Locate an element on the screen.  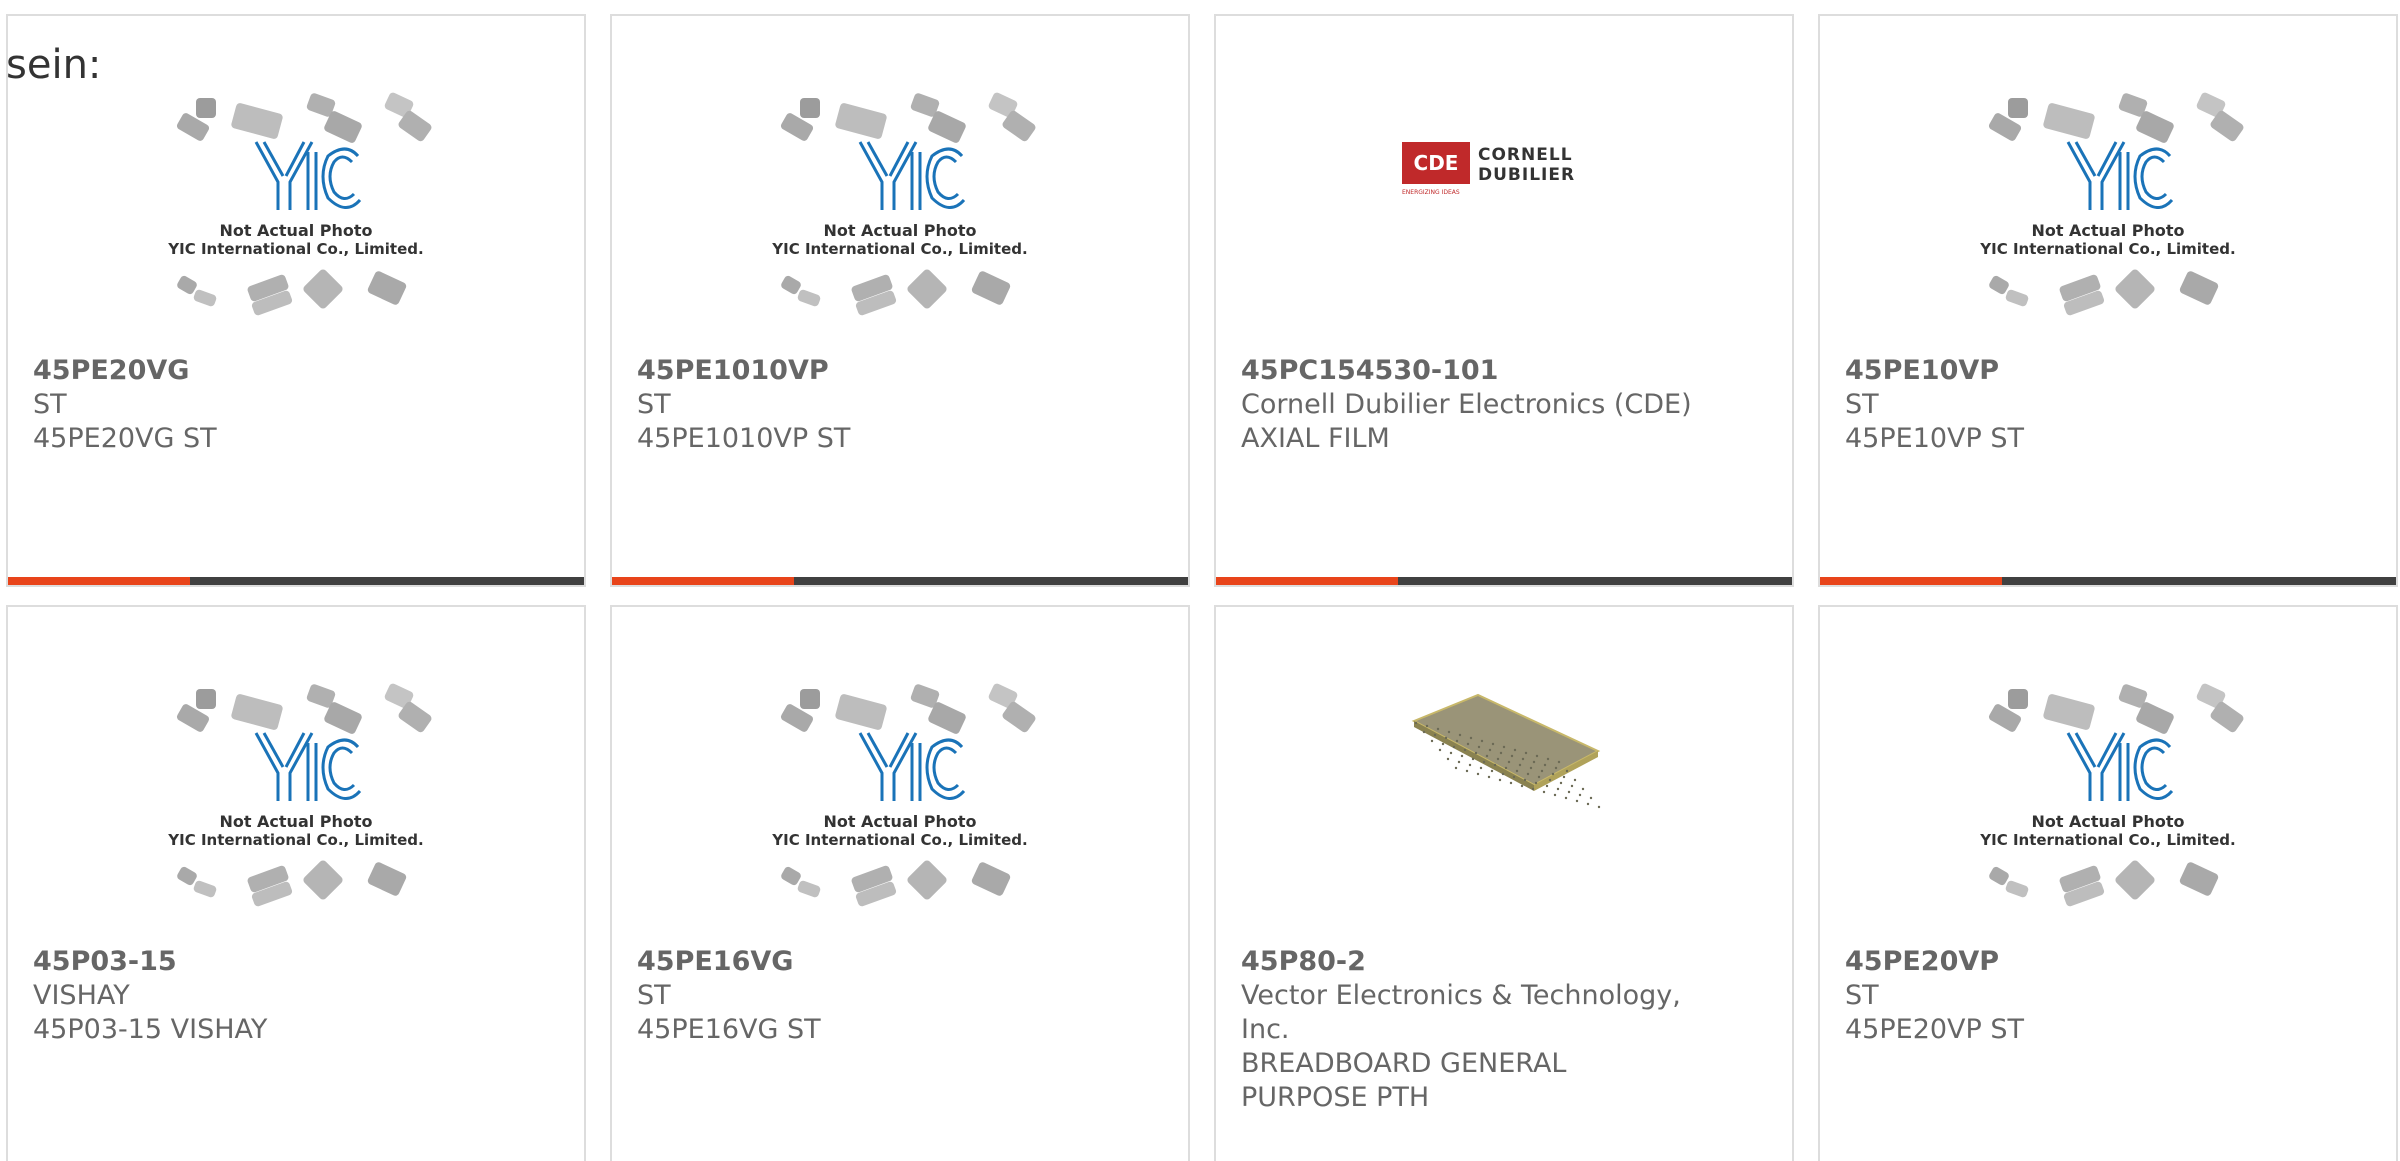
product-description: 45PE16VG ST is located at coordinates (729, 1029).